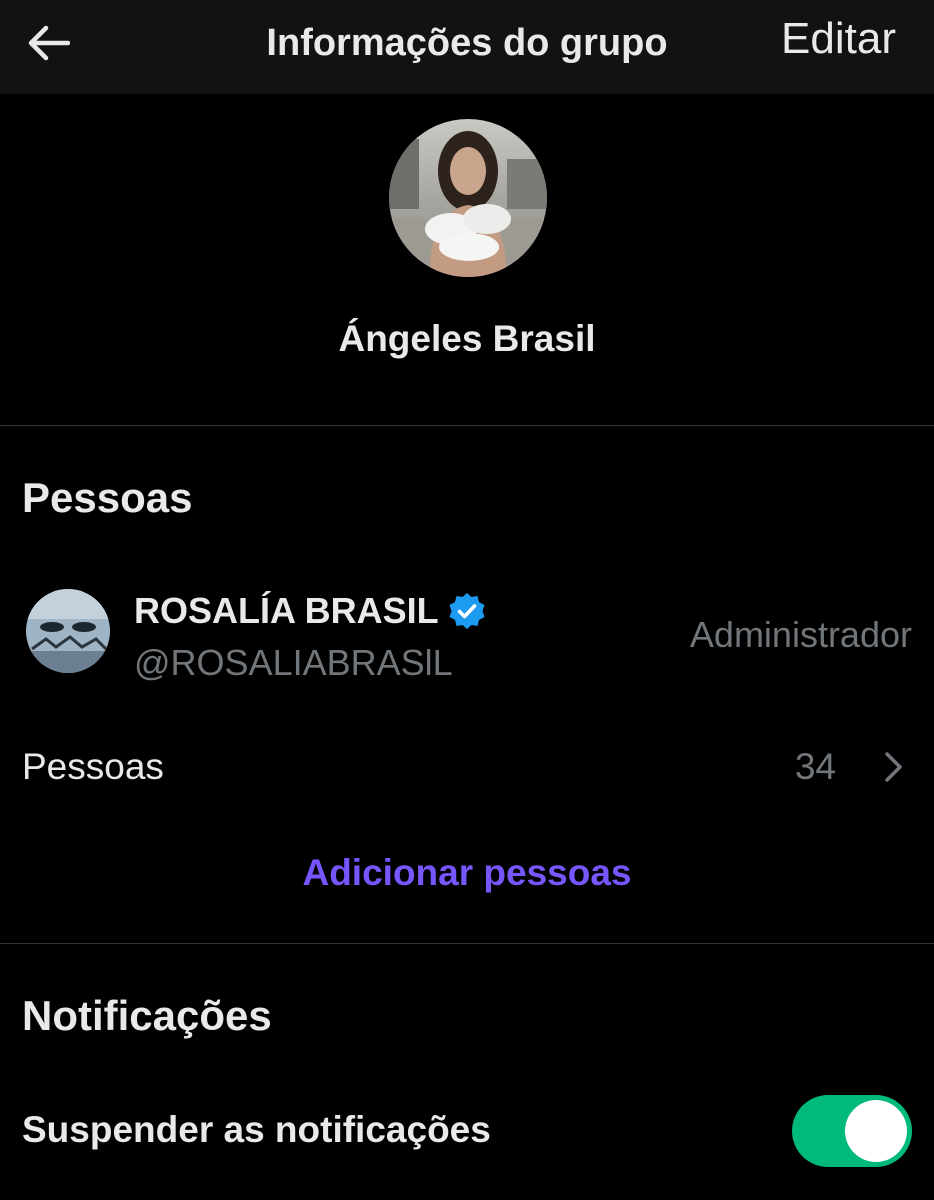 This screenshot has height=1200, width=934. I want to click on people-row-label: Pessoas, so click(93, 766).